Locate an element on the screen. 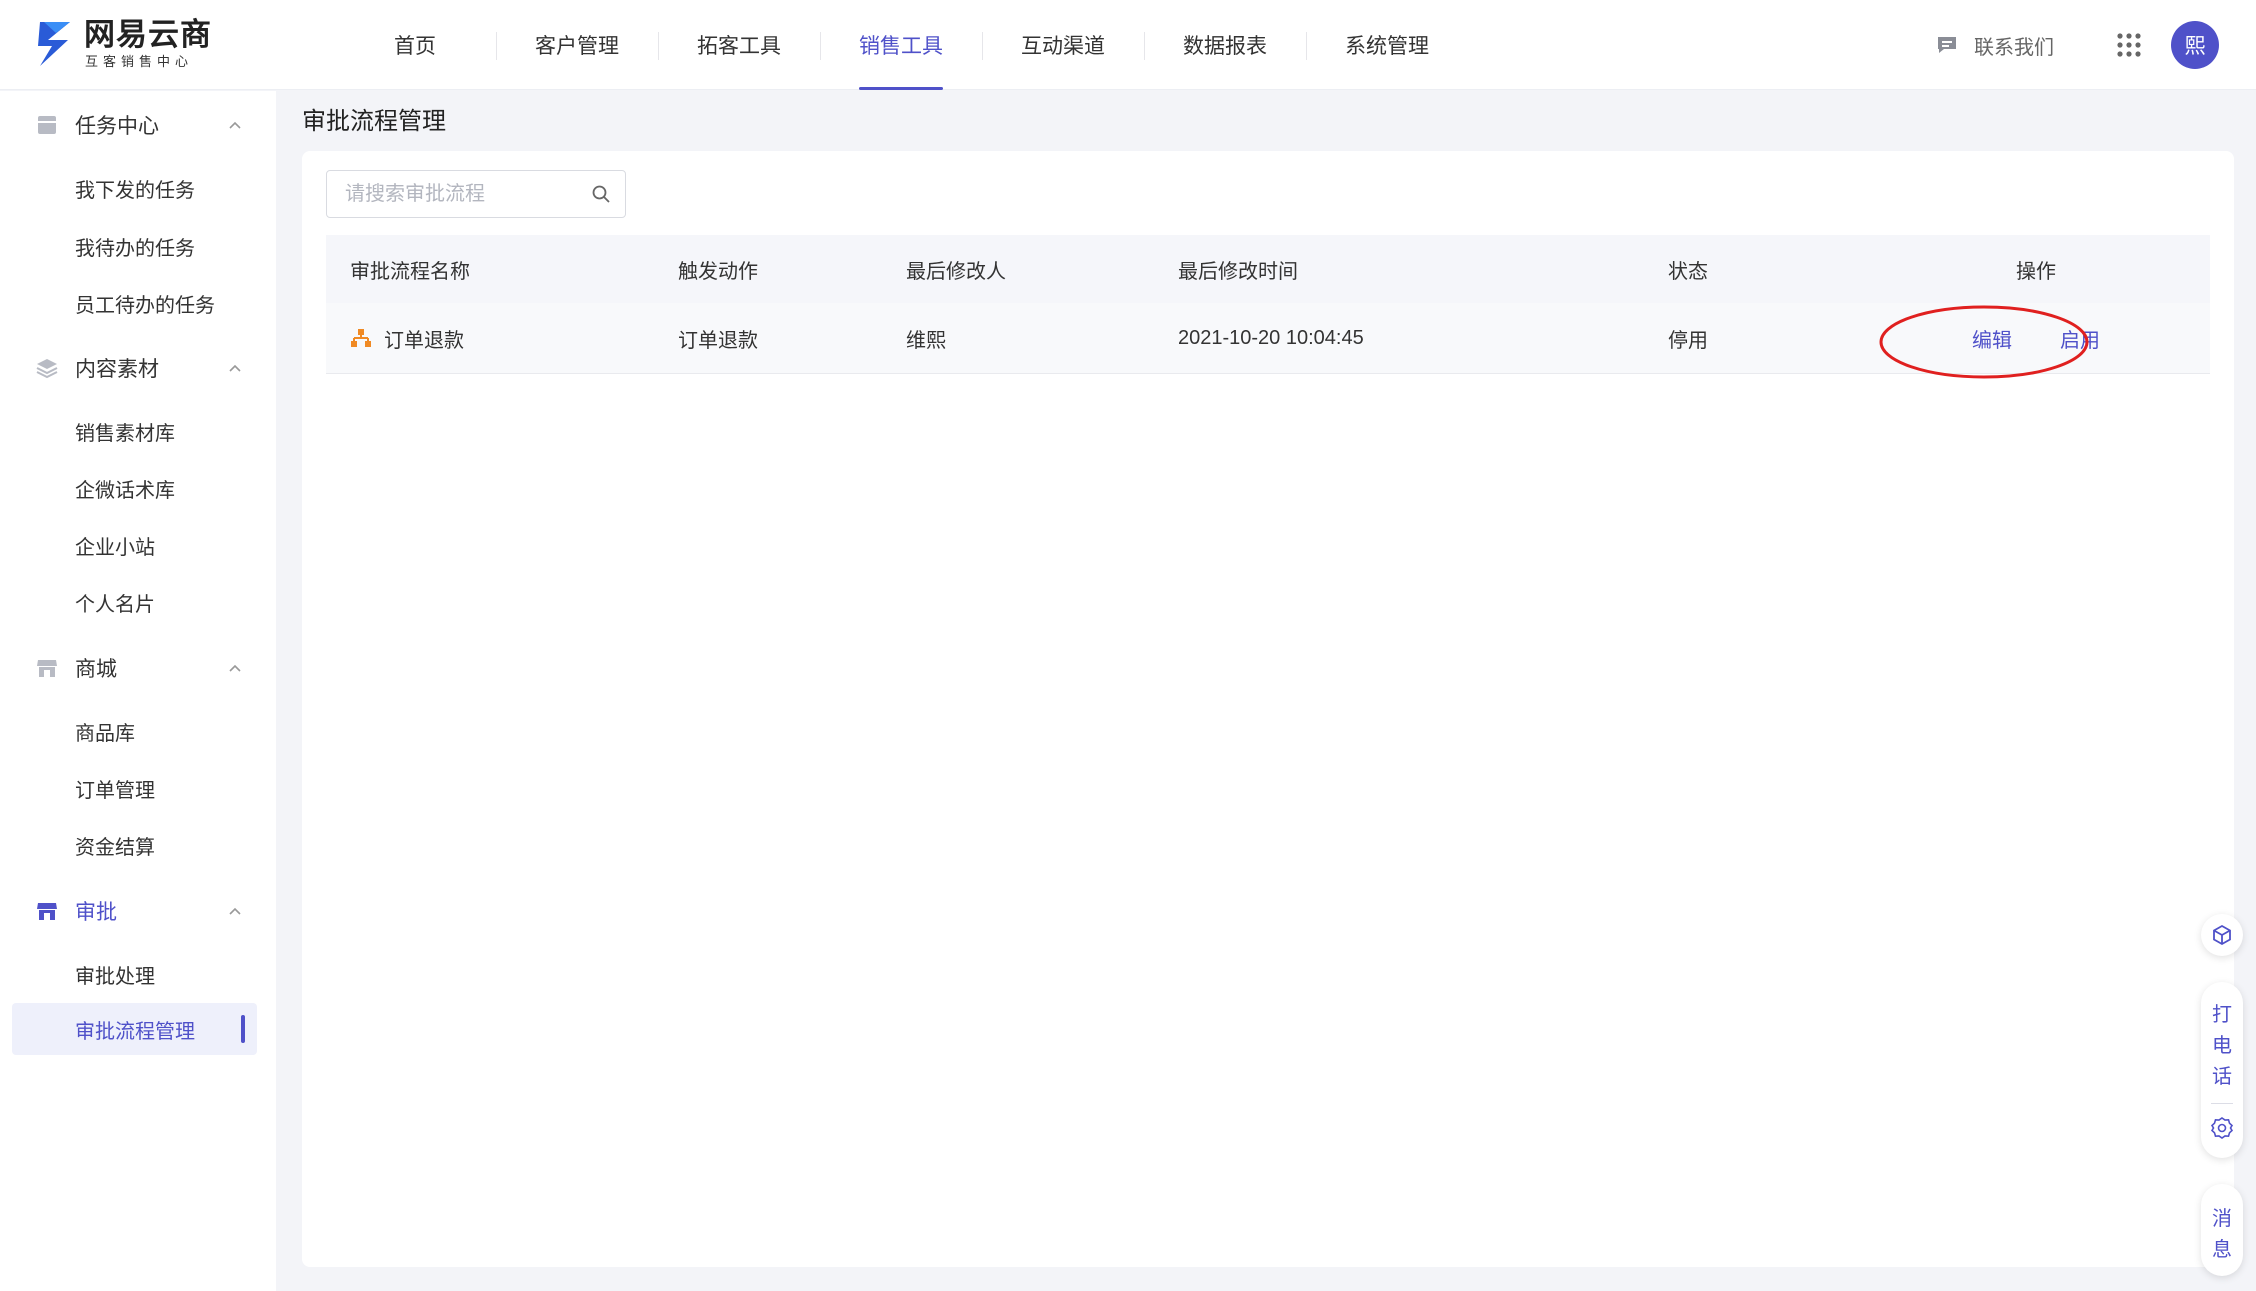  flow-chart-icon is located at coordinates (361, 338).